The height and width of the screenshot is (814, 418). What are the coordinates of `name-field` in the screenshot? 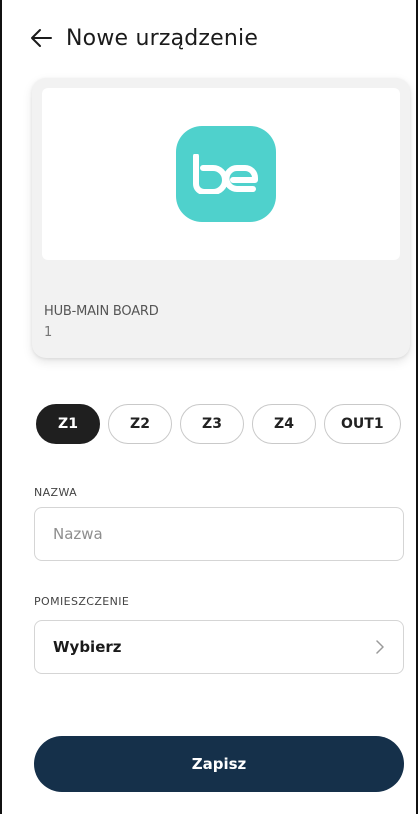 It's located at (219, 534).